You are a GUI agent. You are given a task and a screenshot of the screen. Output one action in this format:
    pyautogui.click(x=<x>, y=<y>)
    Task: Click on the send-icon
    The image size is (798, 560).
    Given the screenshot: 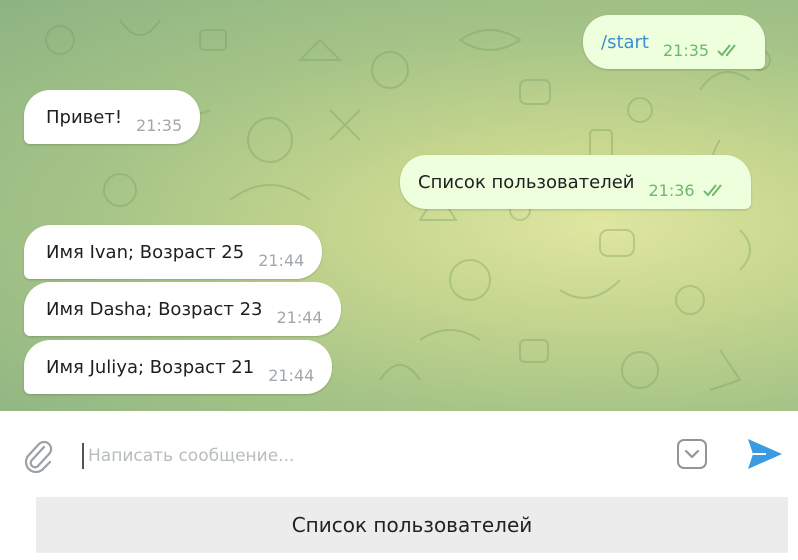 What is the action you would take?
    pyautogui.click(x=764, y=454)
    